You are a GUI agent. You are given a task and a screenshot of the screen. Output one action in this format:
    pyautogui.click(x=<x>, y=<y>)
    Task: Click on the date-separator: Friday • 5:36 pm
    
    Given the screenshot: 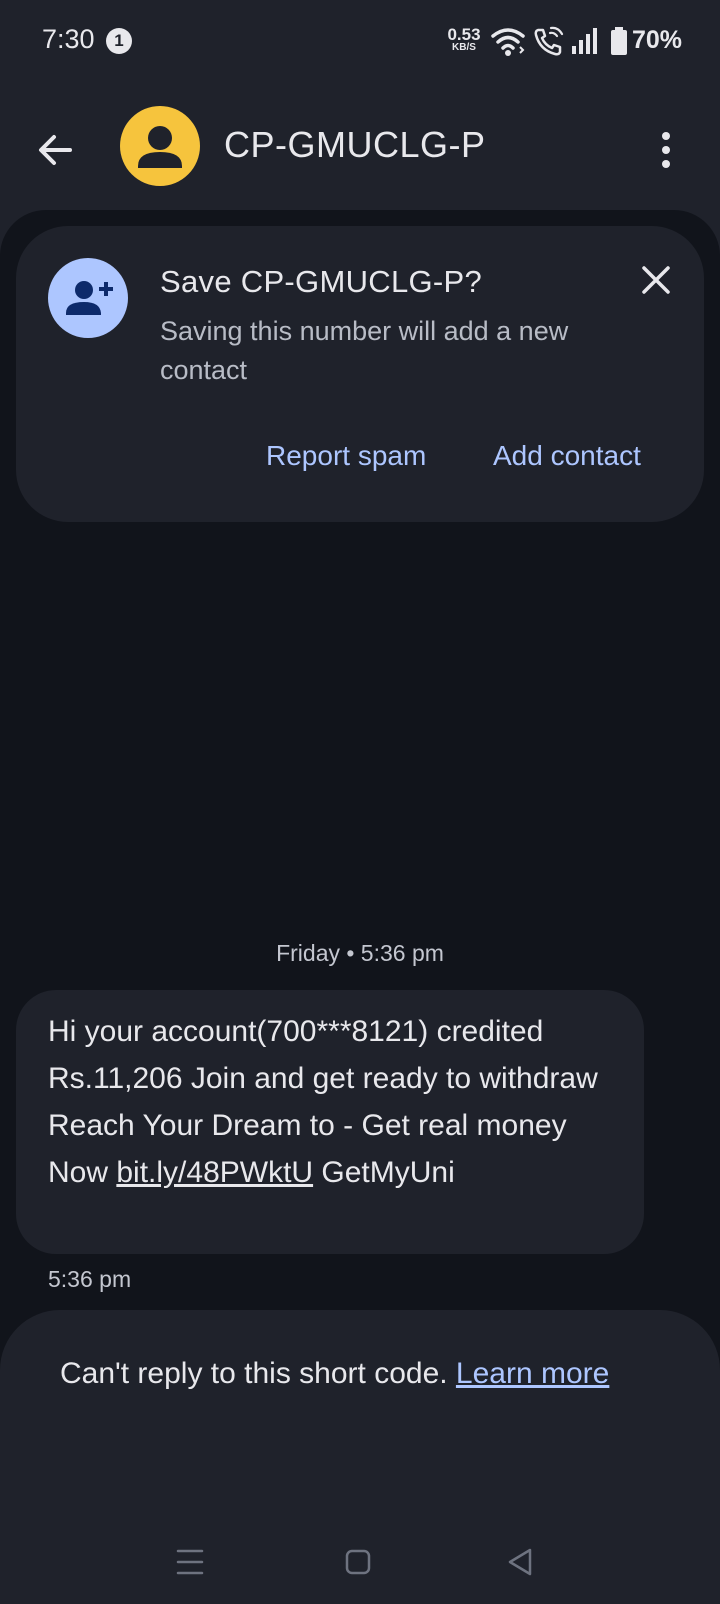 What is the action you would take?
    pyautogui.click(x=360, y=953)
    